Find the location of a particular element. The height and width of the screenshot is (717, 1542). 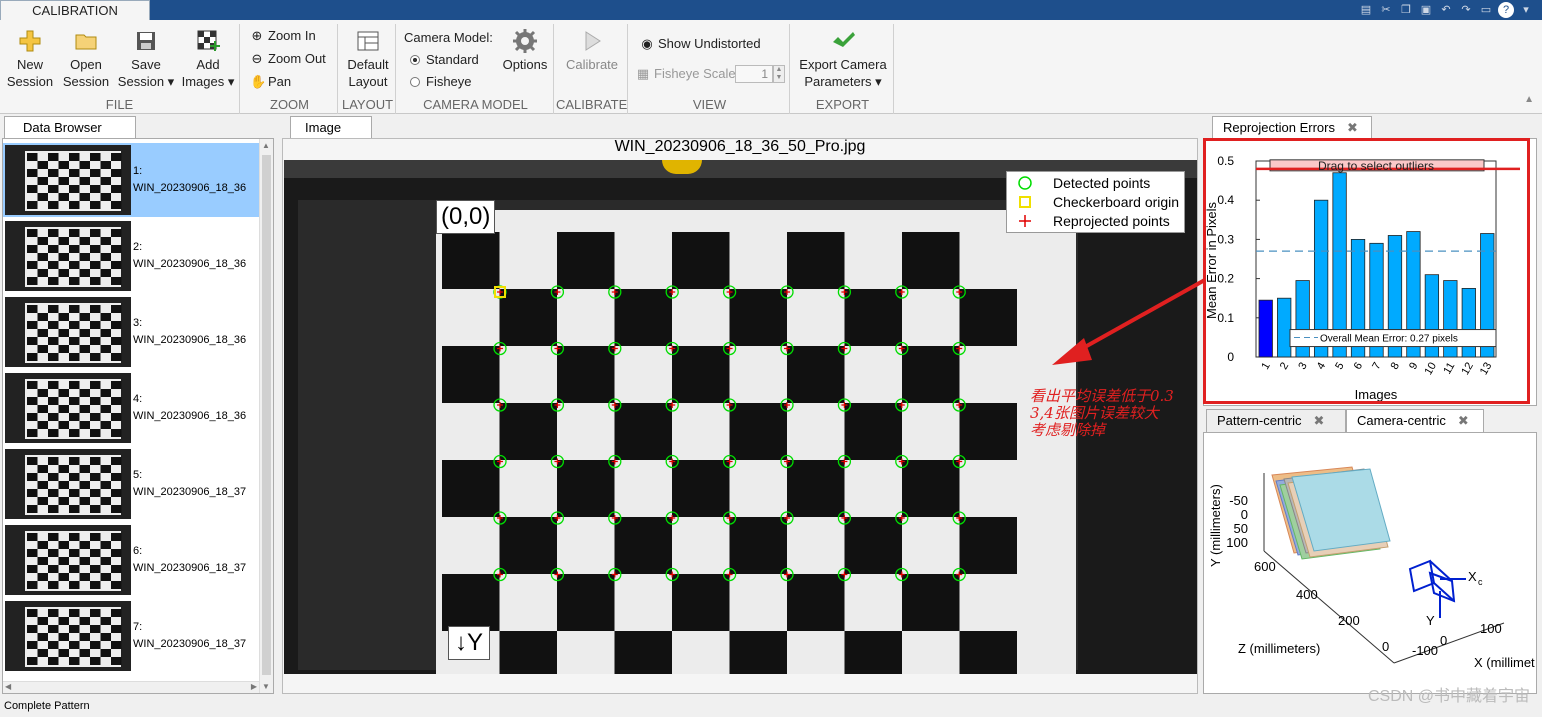

svg-text: X (millimet is located at coordinates (1504, 662).